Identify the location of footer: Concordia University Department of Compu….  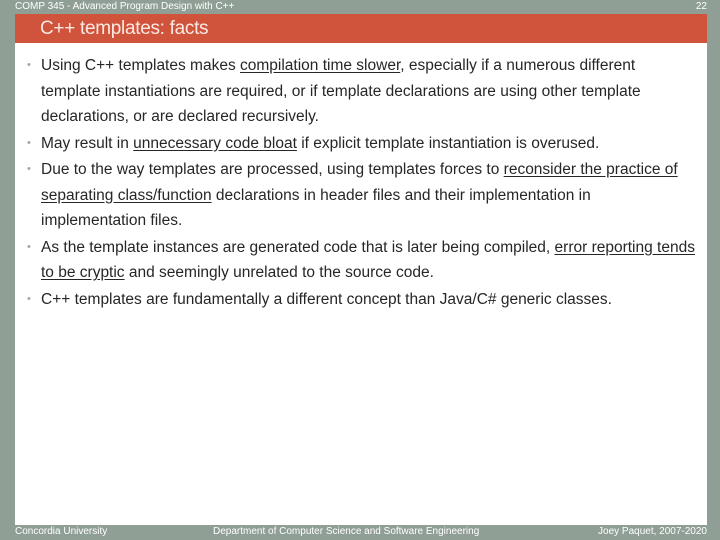
(360, 532).